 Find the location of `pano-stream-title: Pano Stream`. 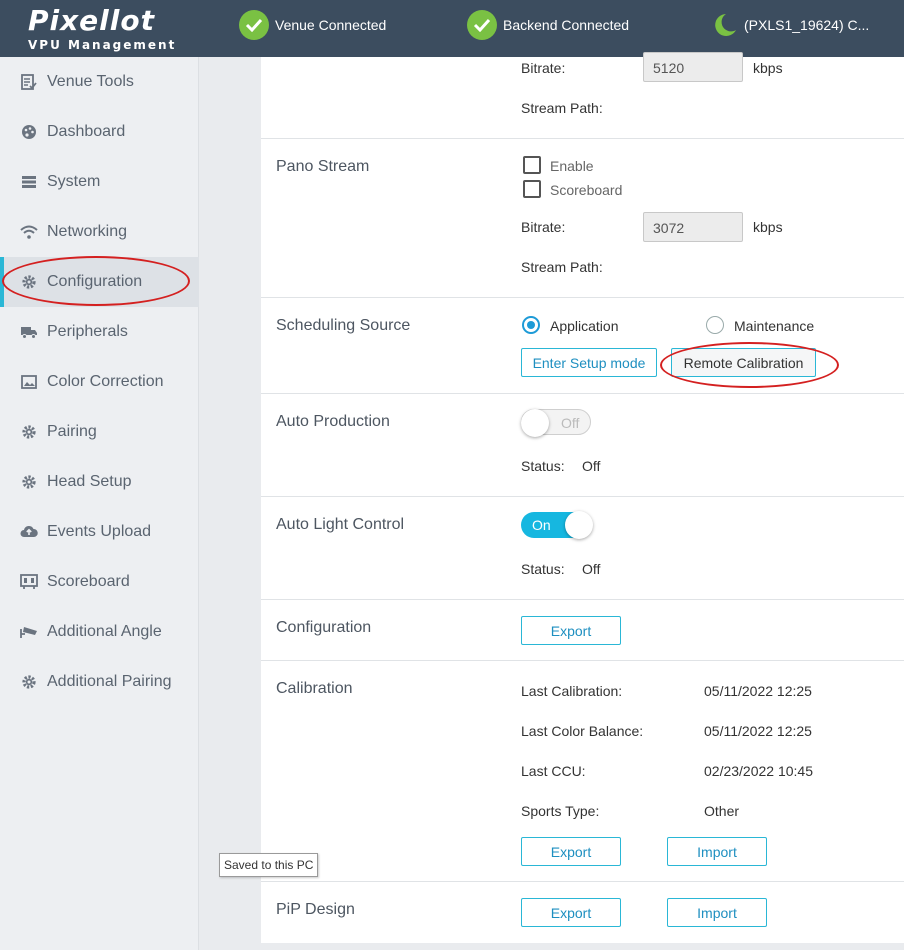

pano-stream-title: Pano Stream is located at coordinates (323, 166).